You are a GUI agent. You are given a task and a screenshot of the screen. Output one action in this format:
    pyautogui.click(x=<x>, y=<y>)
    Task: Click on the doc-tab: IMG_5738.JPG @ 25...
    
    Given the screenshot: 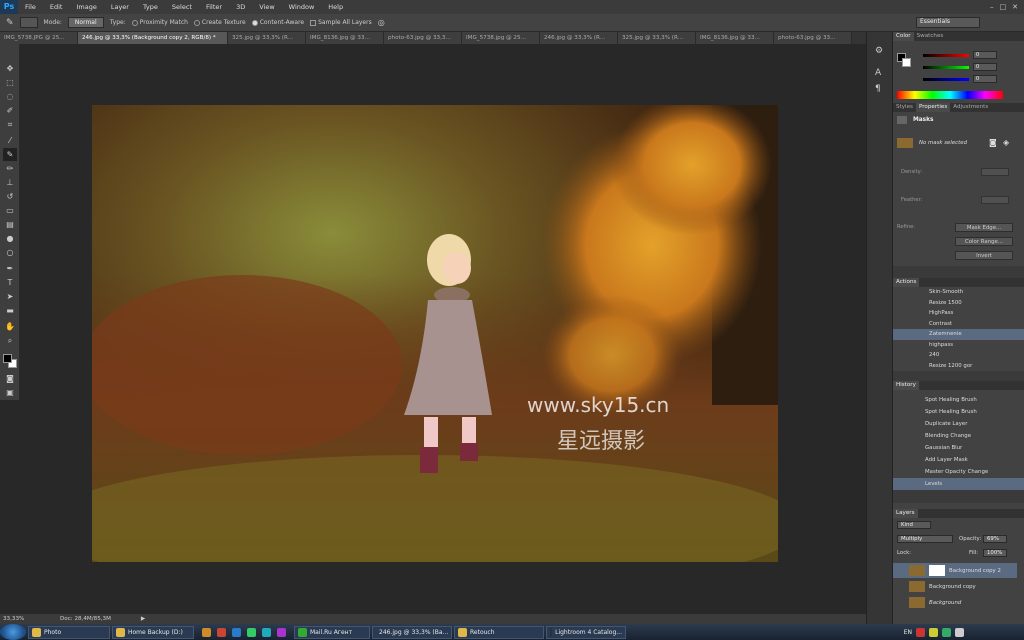 What is the action you would take?
    pyautogui.click(x=39, y=38)
    